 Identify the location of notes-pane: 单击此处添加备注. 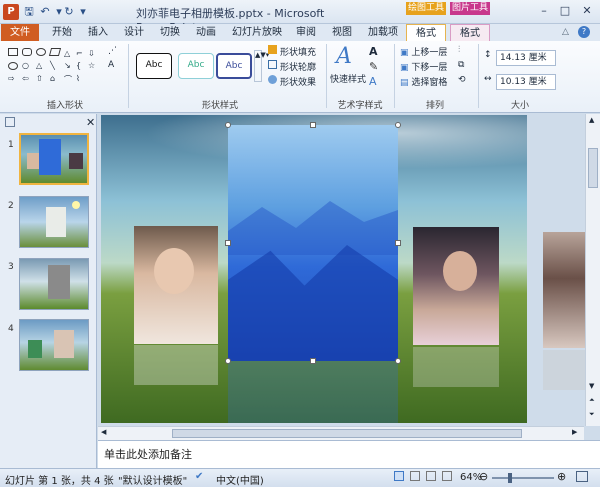
(349, 454).